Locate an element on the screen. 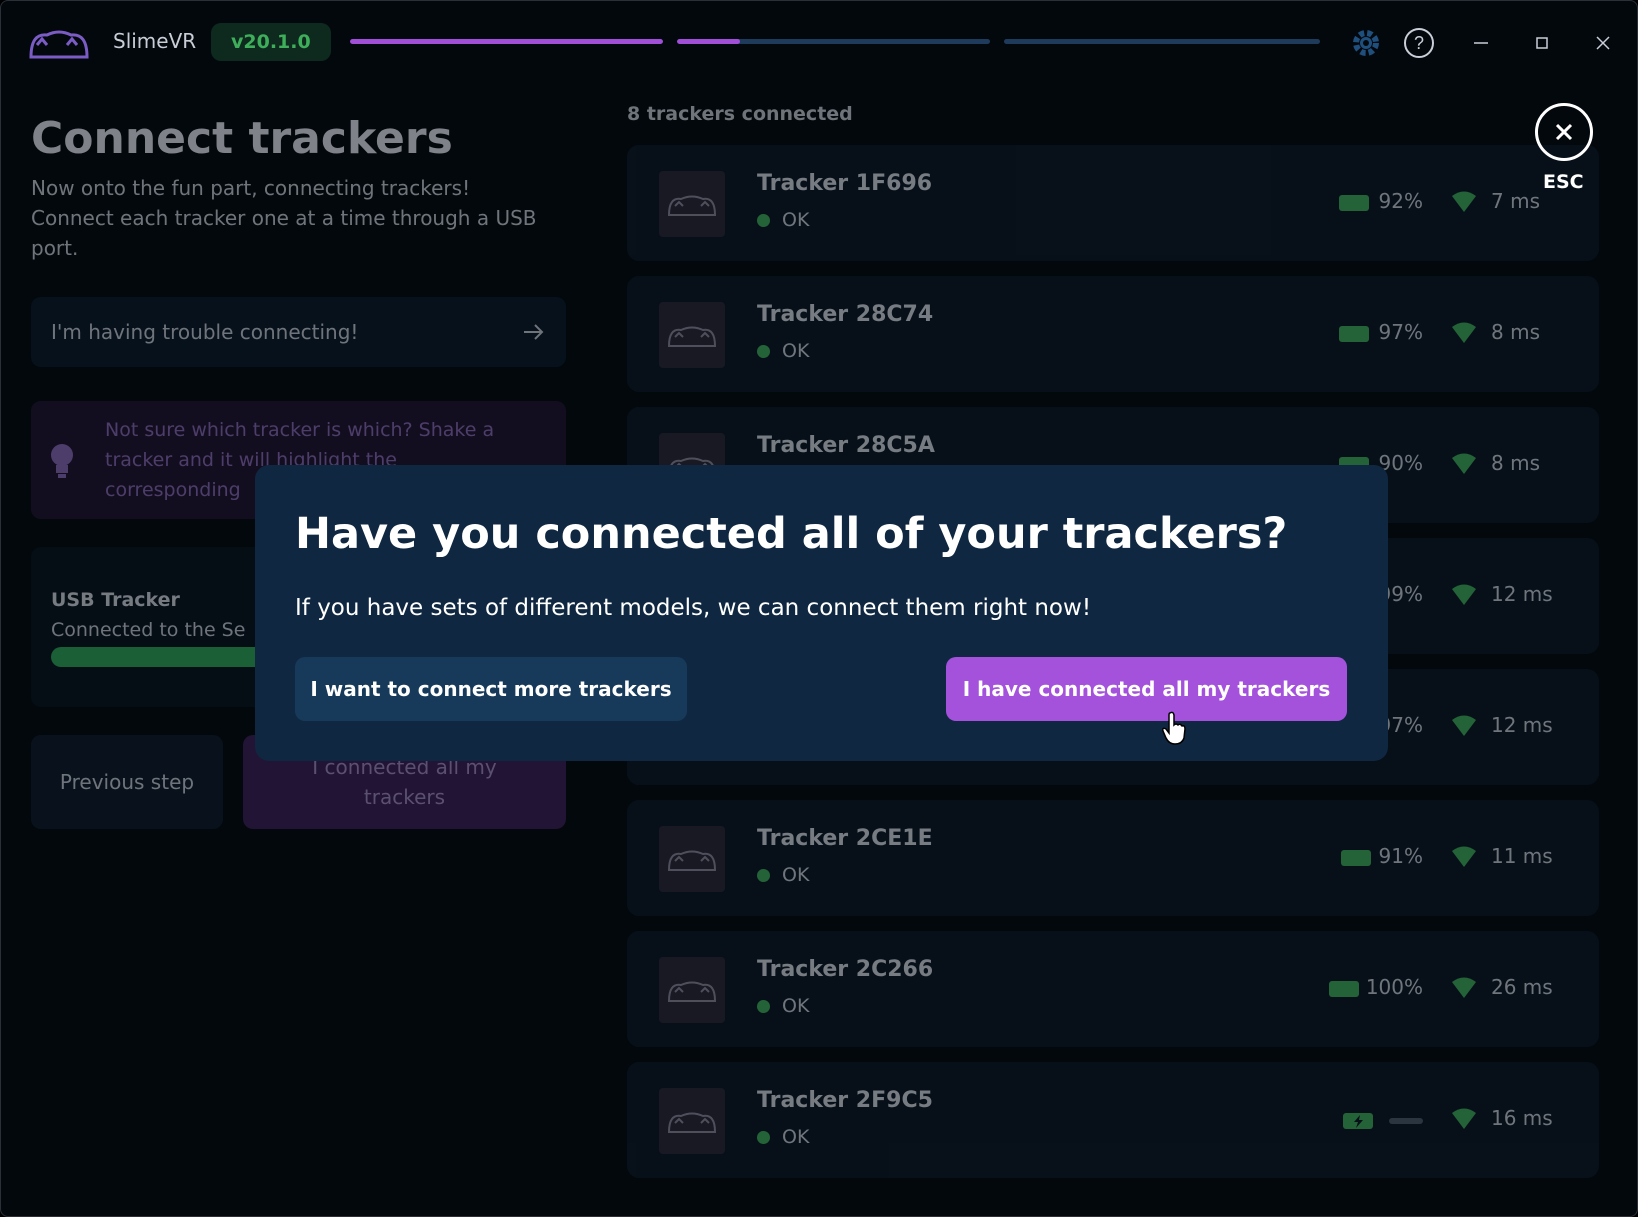  tracker-card: Tracker 1F696 OK 92% 7 ms is located at coordinates (1113, 203).